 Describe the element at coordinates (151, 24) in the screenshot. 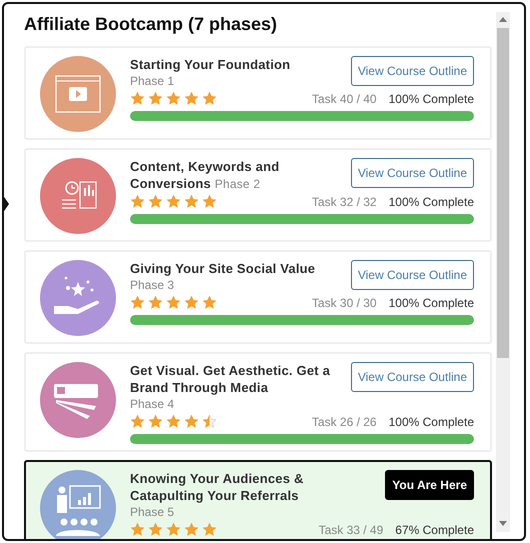

I see `panel-title: Affiliate Bootcamp (7 phases)` at that location.